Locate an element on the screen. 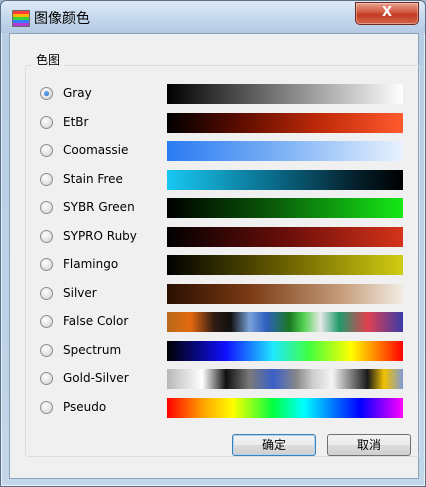 The width and height of the screenshot is (426, 487). colormap-label: Coomassie is located at coordinates (96, 150).